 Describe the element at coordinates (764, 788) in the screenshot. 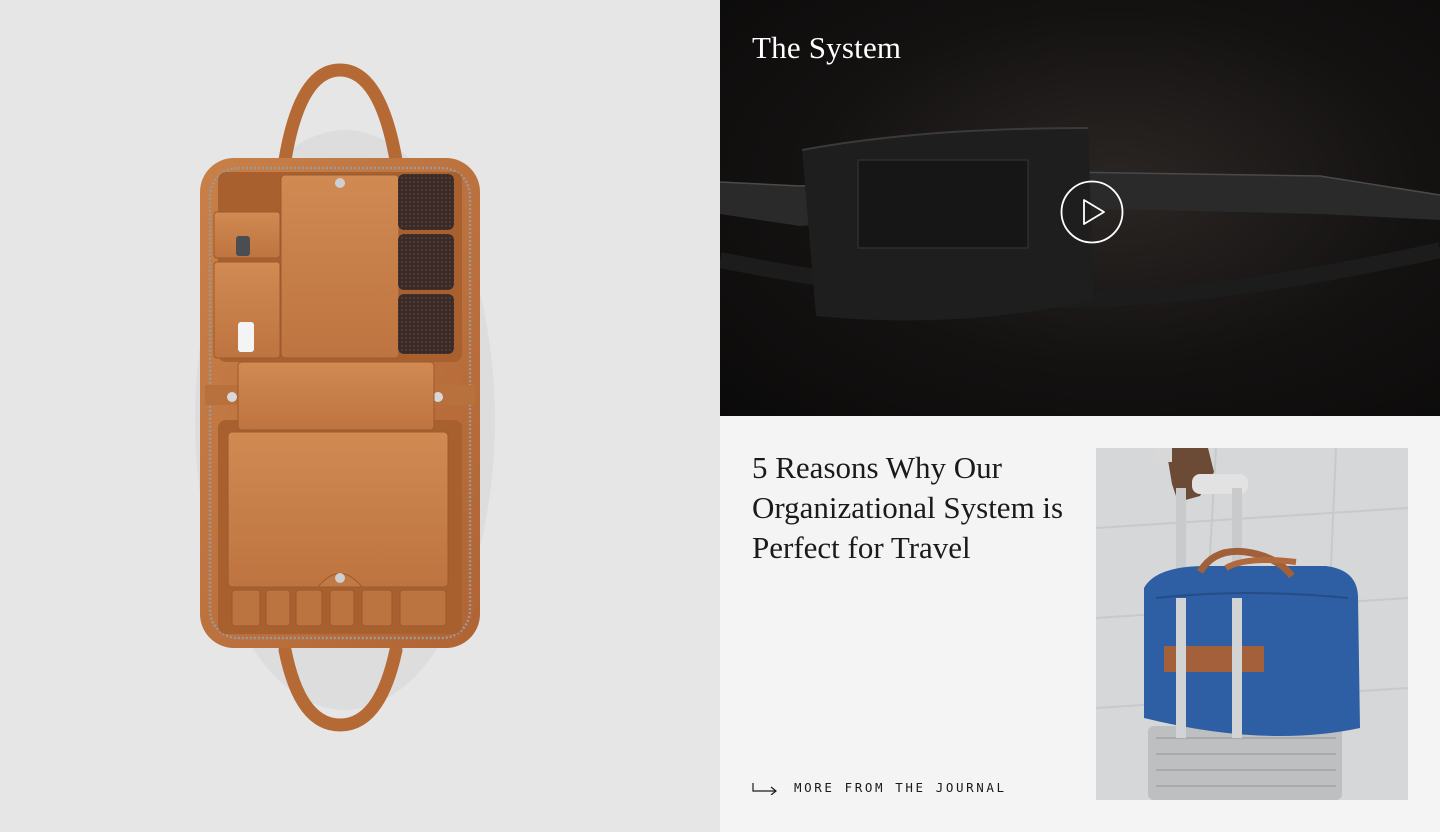

I see `arrow-right-icon` at that location.